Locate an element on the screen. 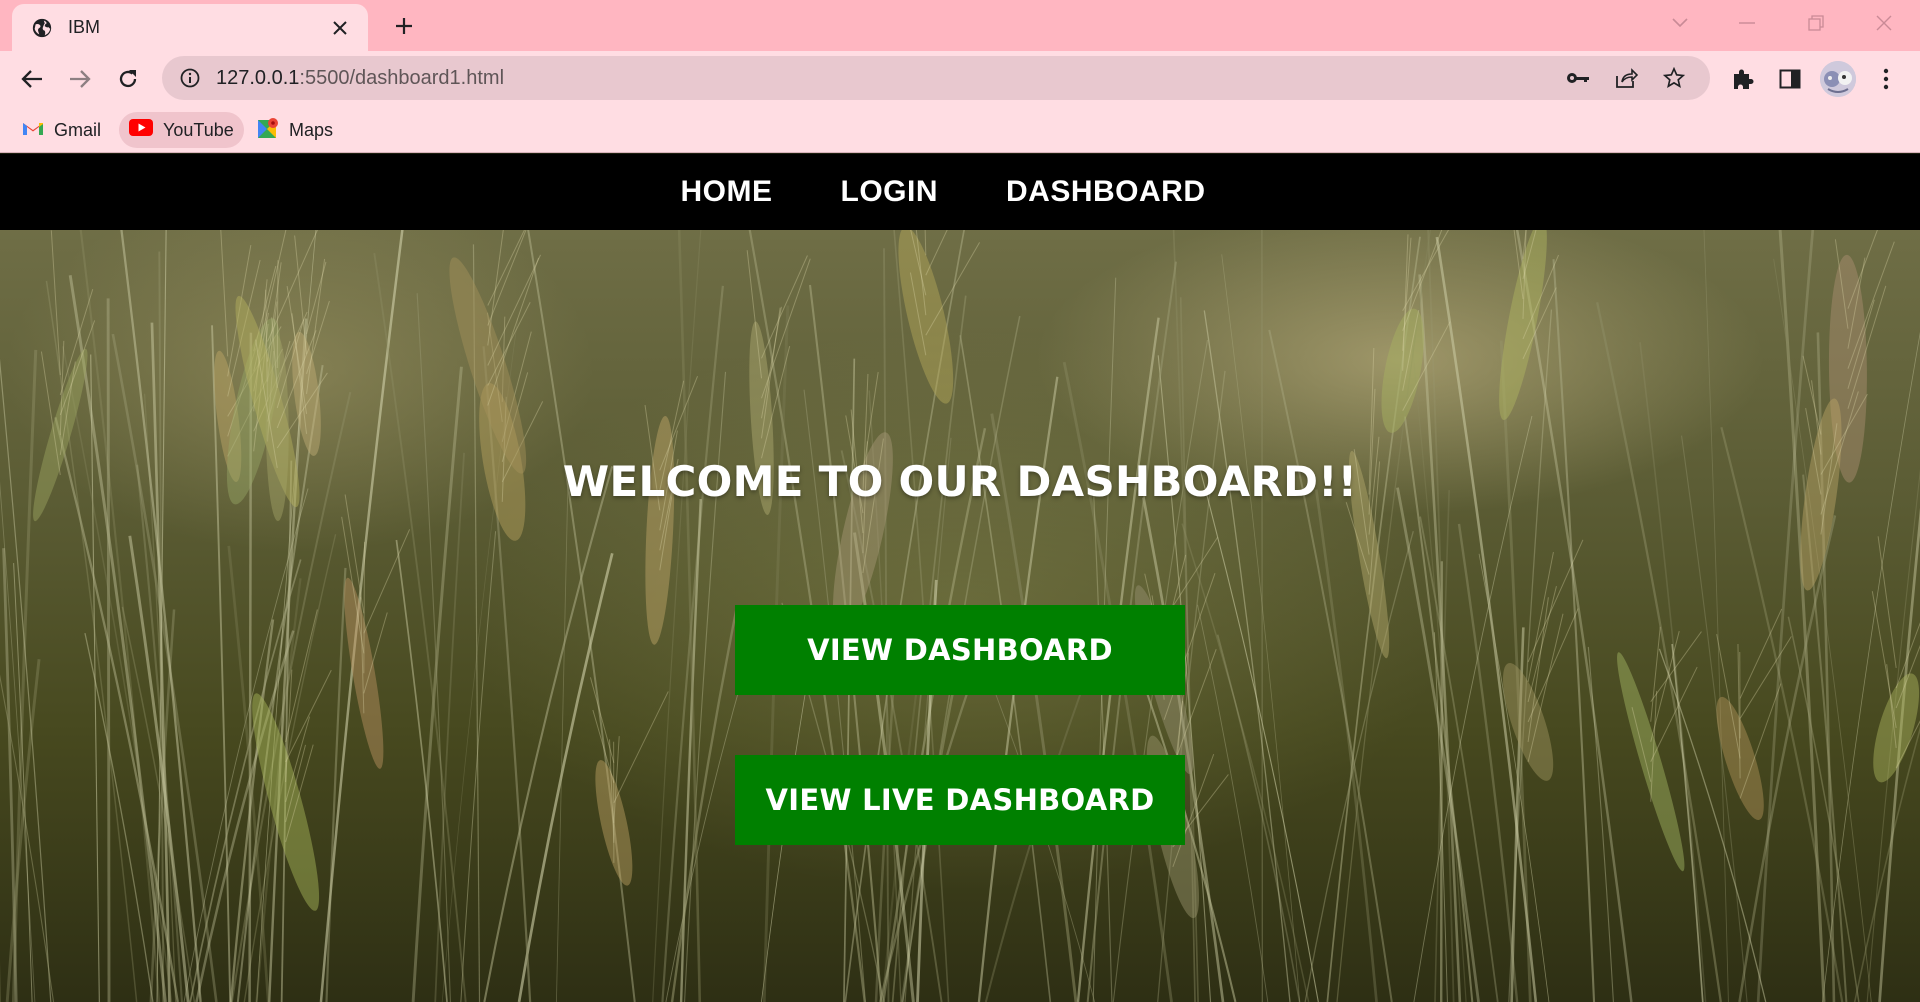 The width and height of the screenshot is (1920, 1002). gmail-icon is located at coordinates (33, 130).